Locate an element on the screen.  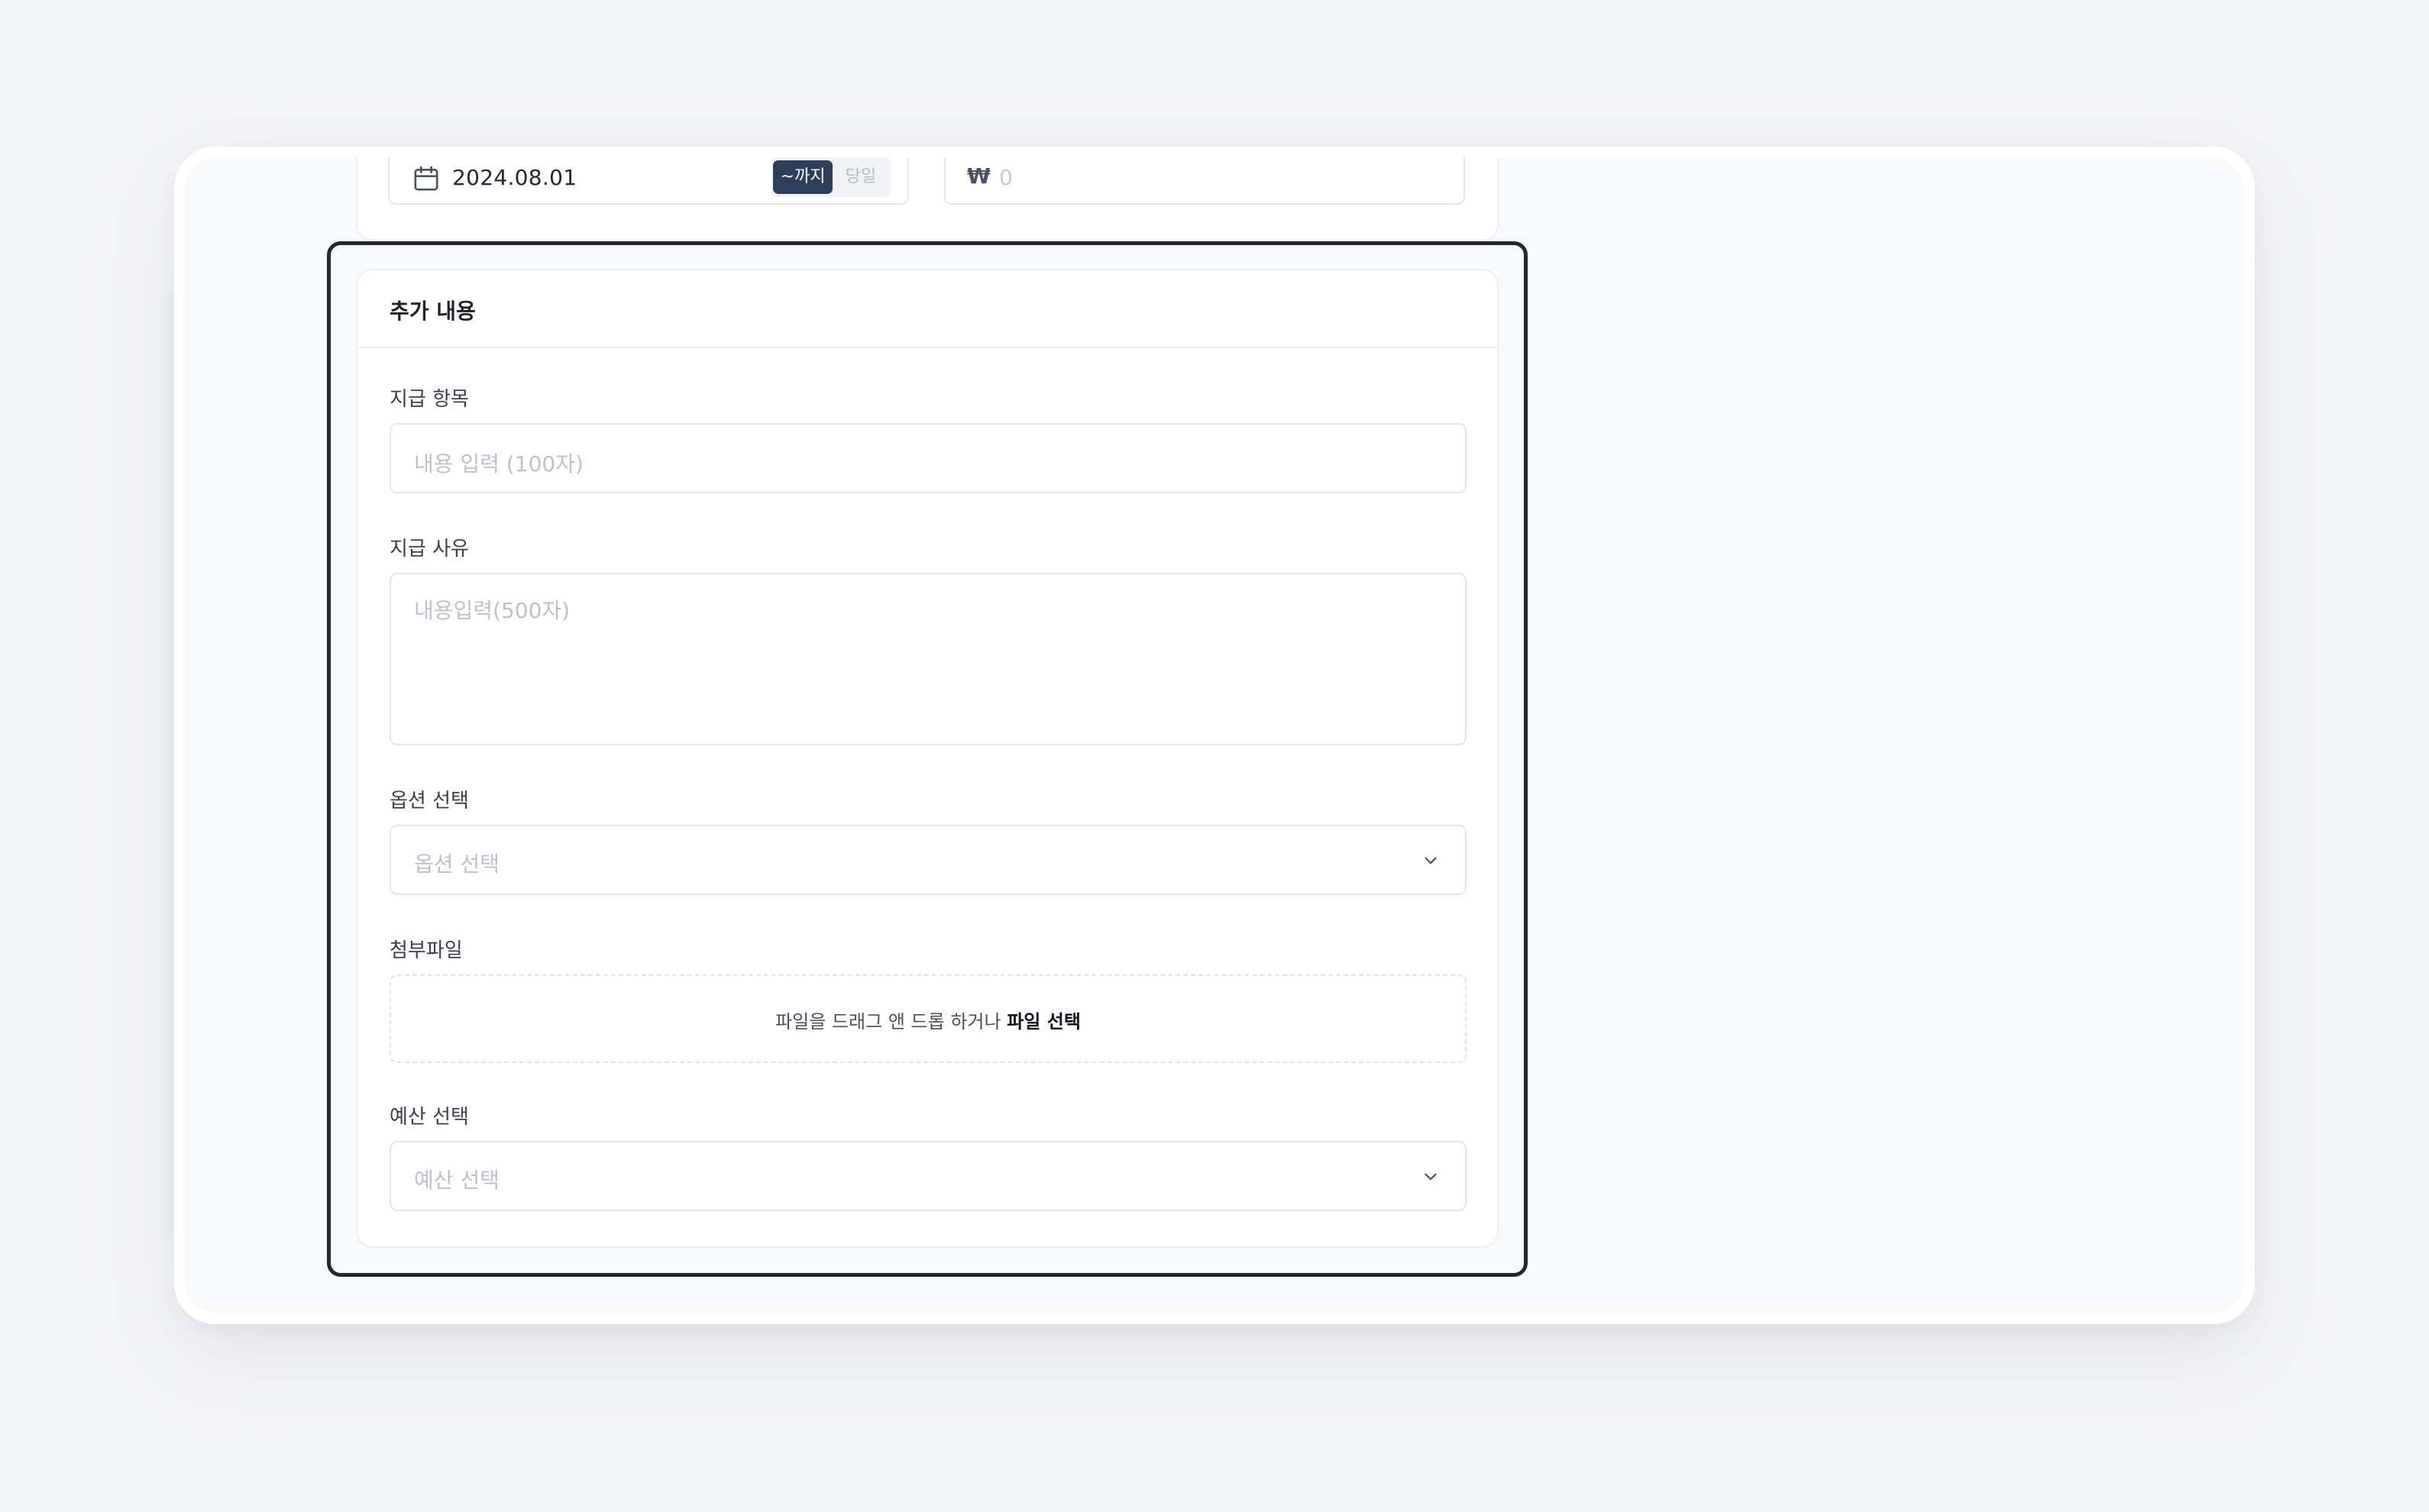
date-value: 2024.08.01 is located at coordinates (514, 178).